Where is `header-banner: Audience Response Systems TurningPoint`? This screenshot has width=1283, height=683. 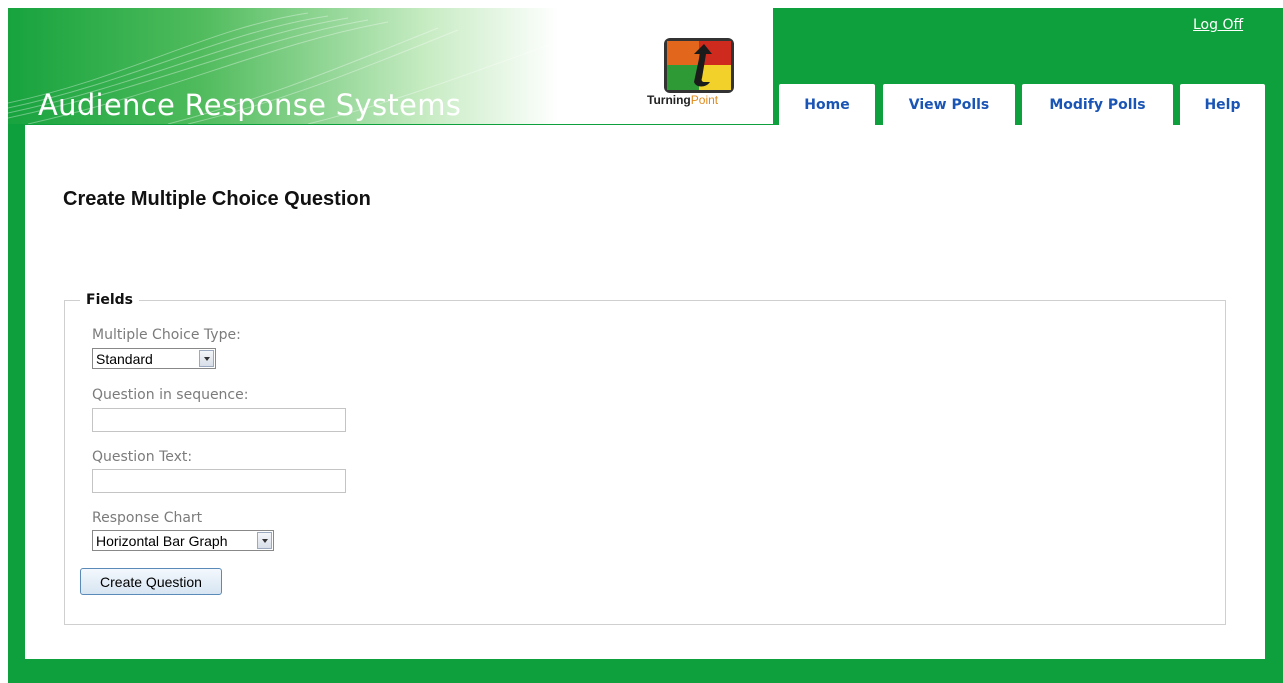 header-banner: Audience Response Systems TurningPoint is located at coordinates (390, 66).